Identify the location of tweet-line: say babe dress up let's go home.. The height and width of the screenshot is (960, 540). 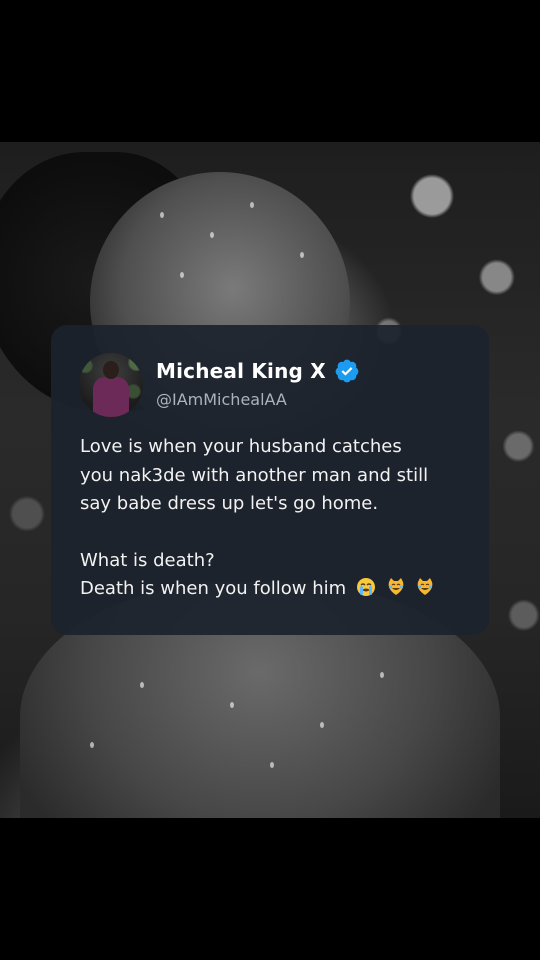
(229, 503).